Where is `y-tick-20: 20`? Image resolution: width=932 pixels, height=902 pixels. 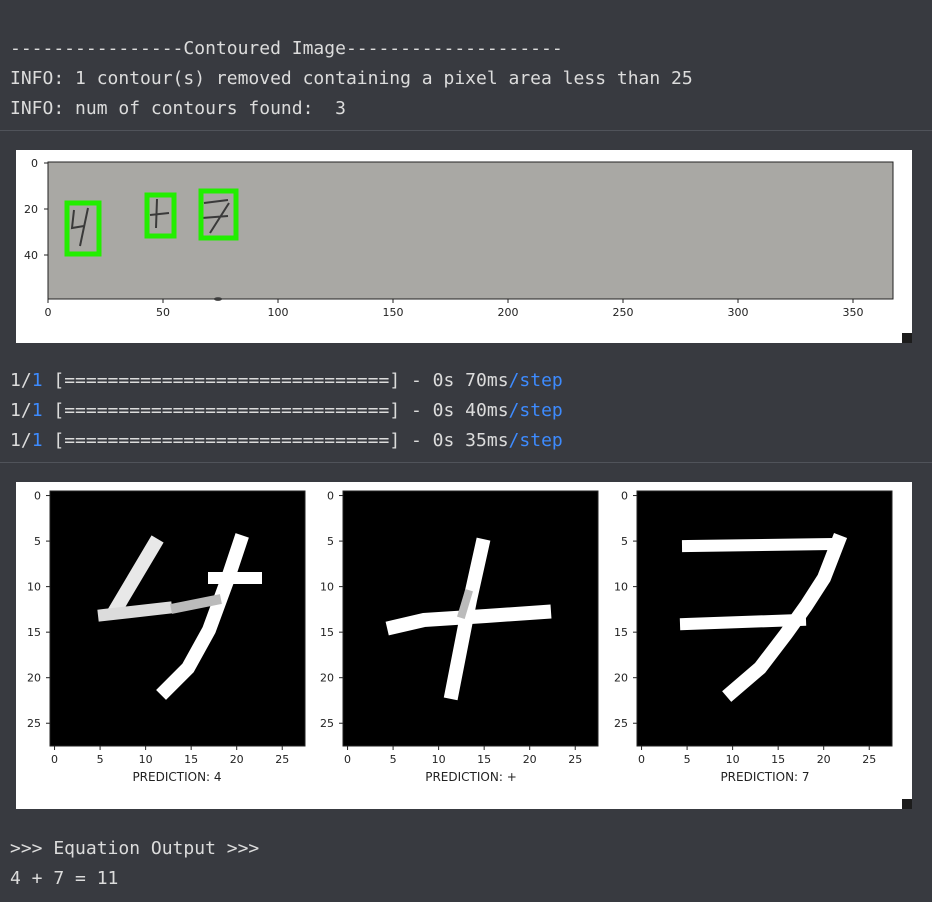 y-tick-20: 20 is located at coordinates (31, 209).